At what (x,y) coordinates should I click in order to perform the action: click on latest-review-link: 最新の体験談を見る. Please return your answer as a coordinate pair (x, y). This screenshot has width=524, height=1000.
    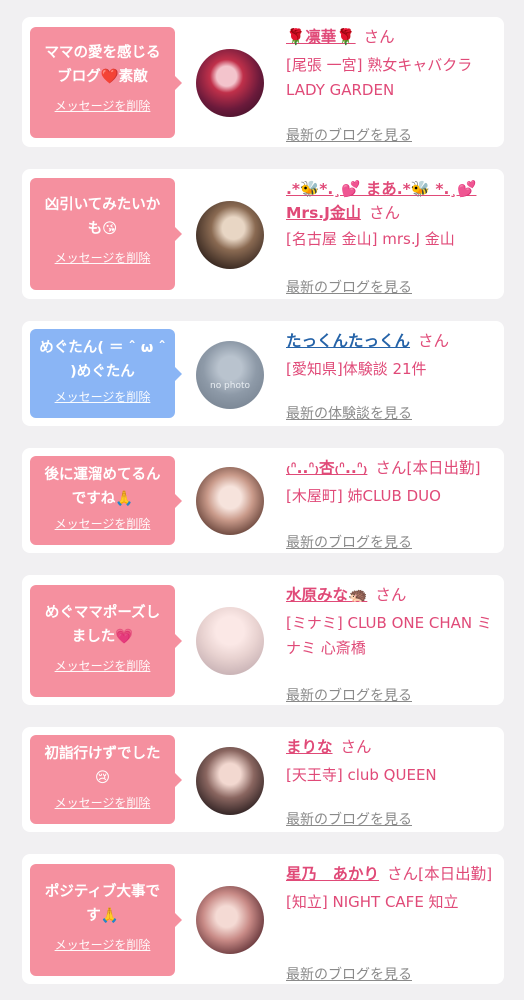
    Looking at the image, I should click on (349, 413).